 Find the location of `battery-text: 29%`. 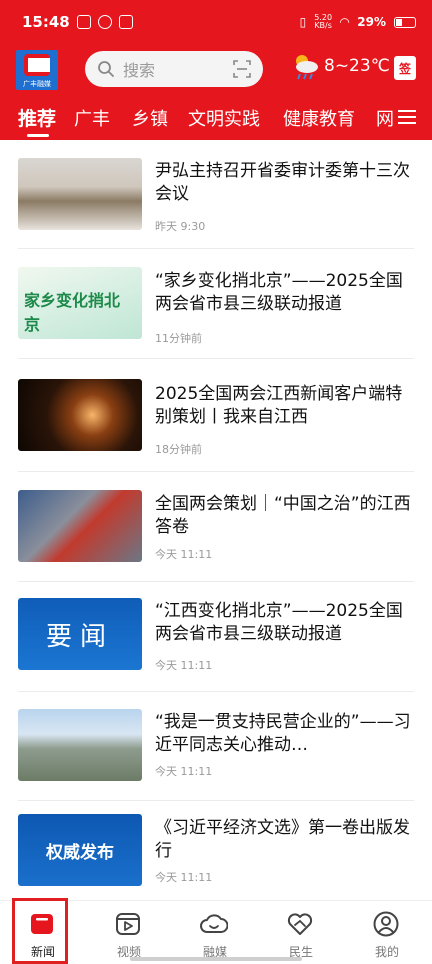

battery-text: 29% is located at coordinates (371, 22).